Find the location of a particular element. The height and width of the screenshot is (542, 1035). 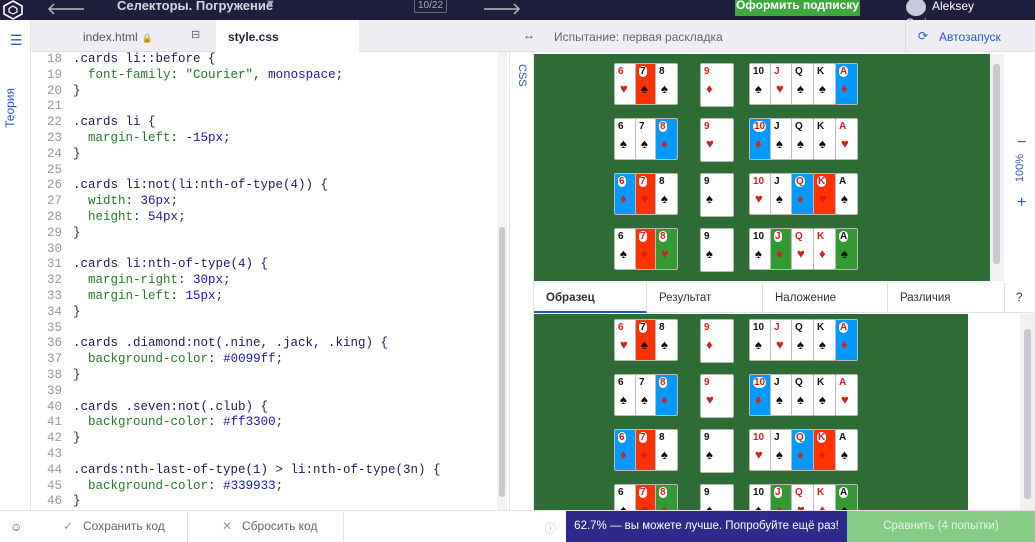

editor-scrollbar is located at coordinates (502, 281).